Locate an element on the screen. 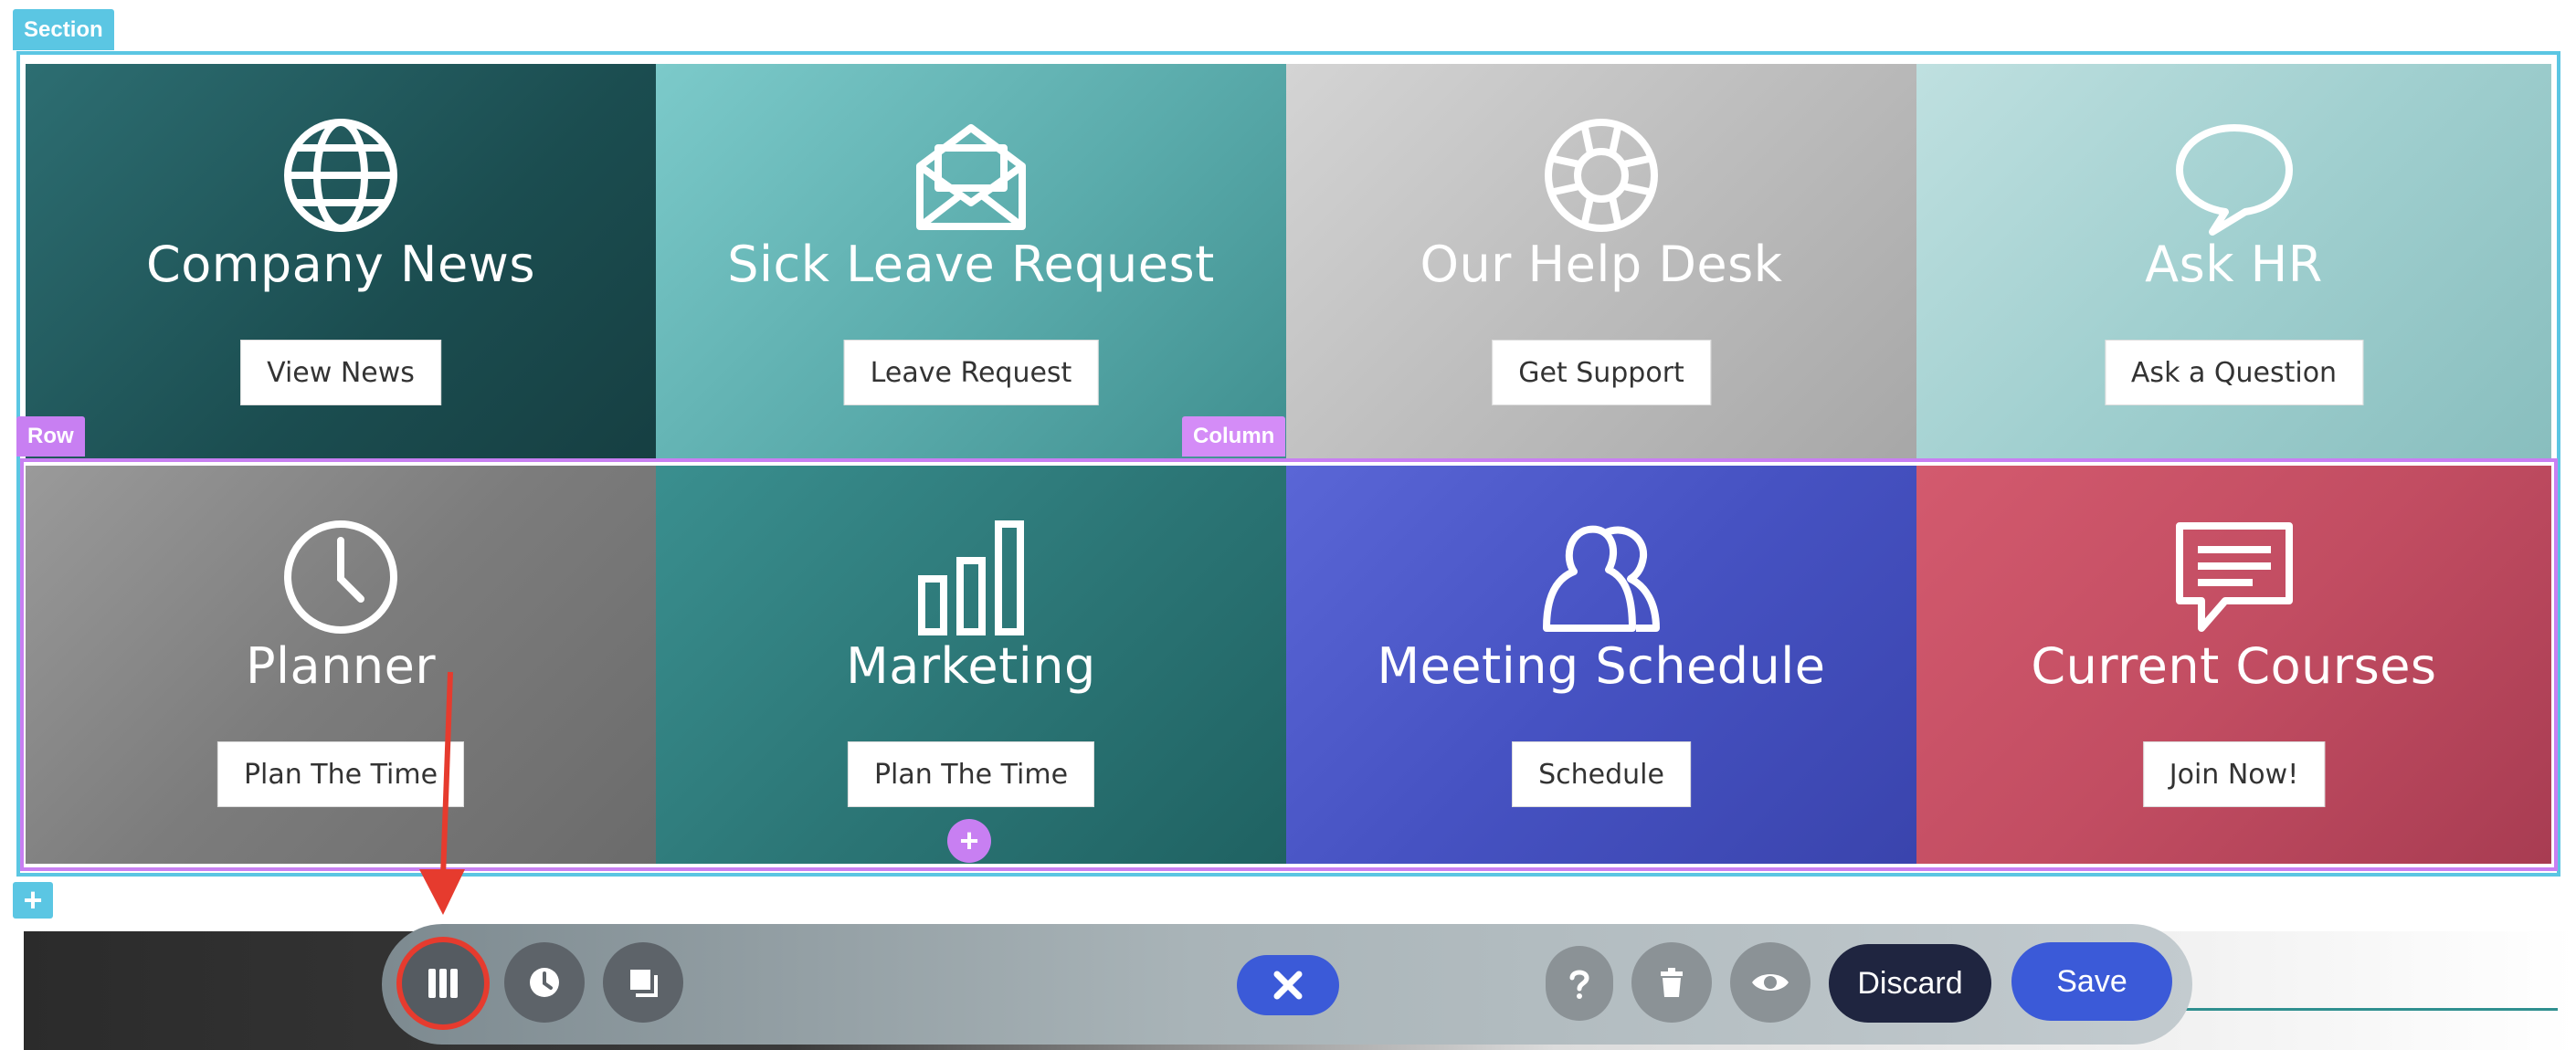 The image size is (2576, 1050). schedule-button: Schedule is located at coordinates (1601, 774).